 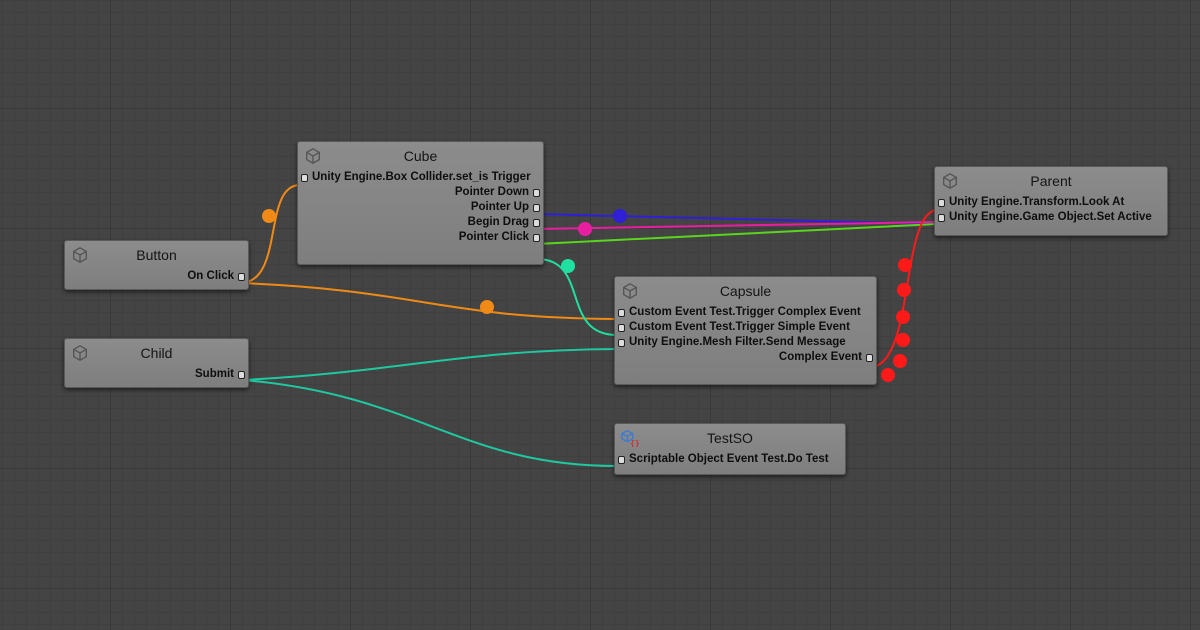 I want to click on capsule-input-trigger-simple: Custom Event Test.Trigger Simple Event, so click(x=745, y=327).